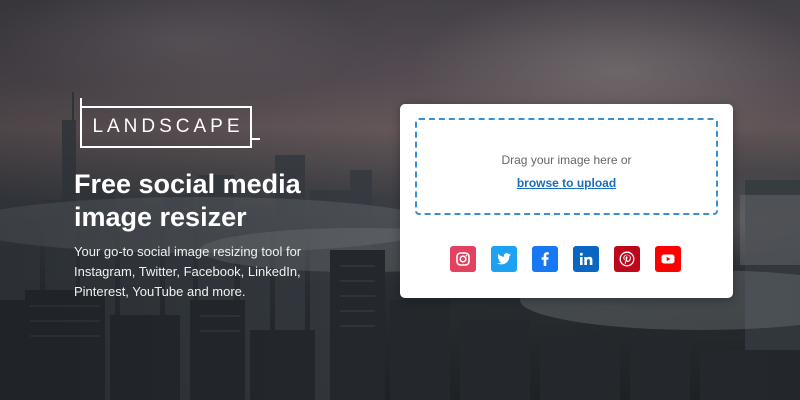 The width and height of the screenshot is (800, 400). I want to click on youtube-button, so click(668, 259).